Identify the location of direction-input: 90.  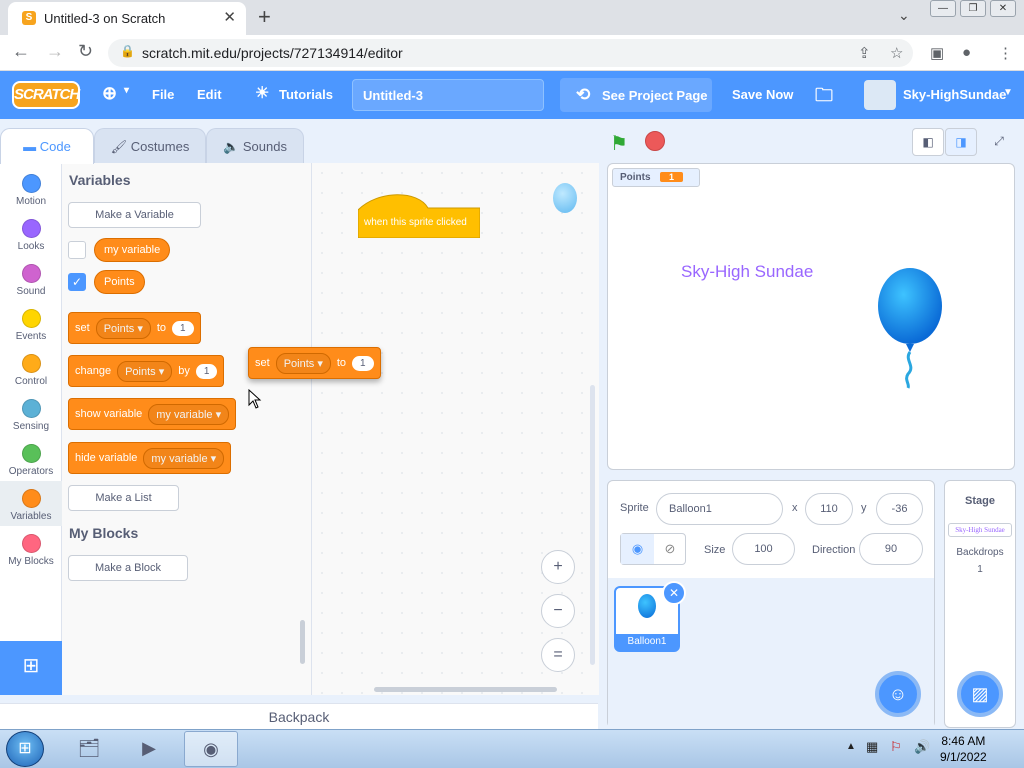
(891, 549).